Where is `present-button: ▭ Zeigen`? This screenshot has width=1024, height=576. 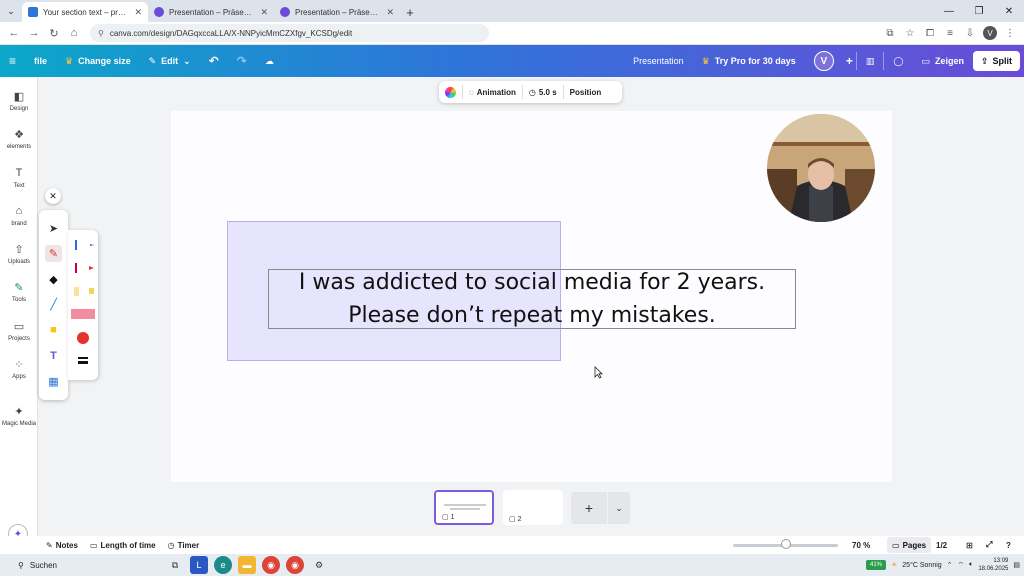
present-button: ▭ Zeigen is located at coordinates (942, 61).